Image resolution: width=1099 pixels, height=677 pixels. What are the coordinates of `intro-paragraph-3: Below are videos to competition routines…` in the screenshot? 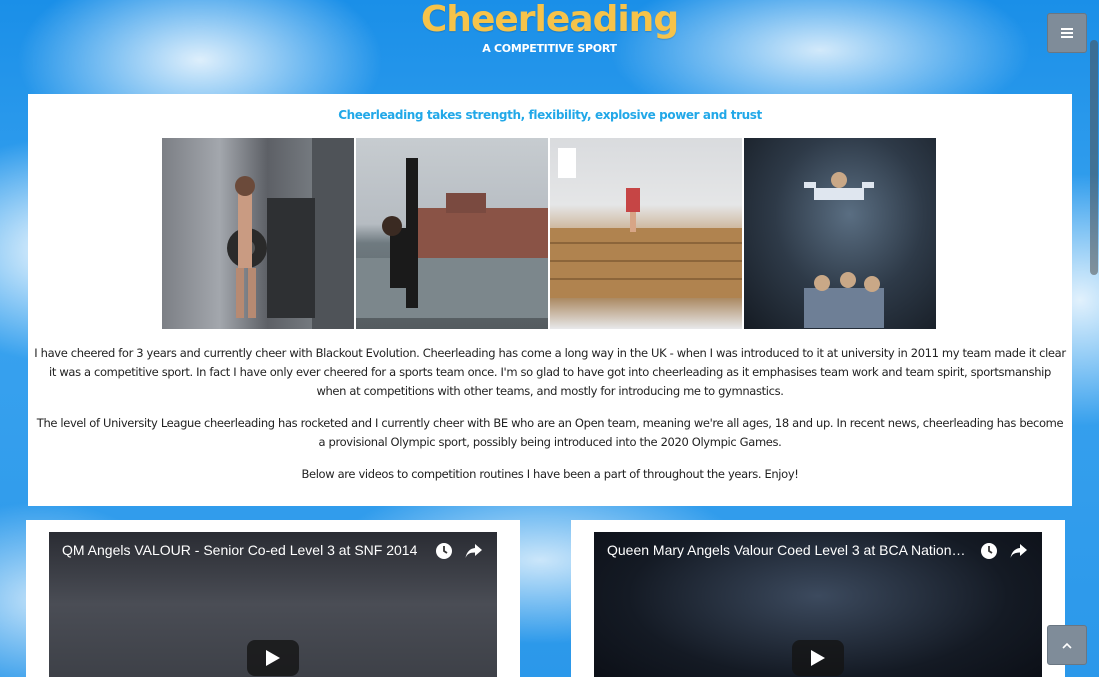 It's located at (550, 474).